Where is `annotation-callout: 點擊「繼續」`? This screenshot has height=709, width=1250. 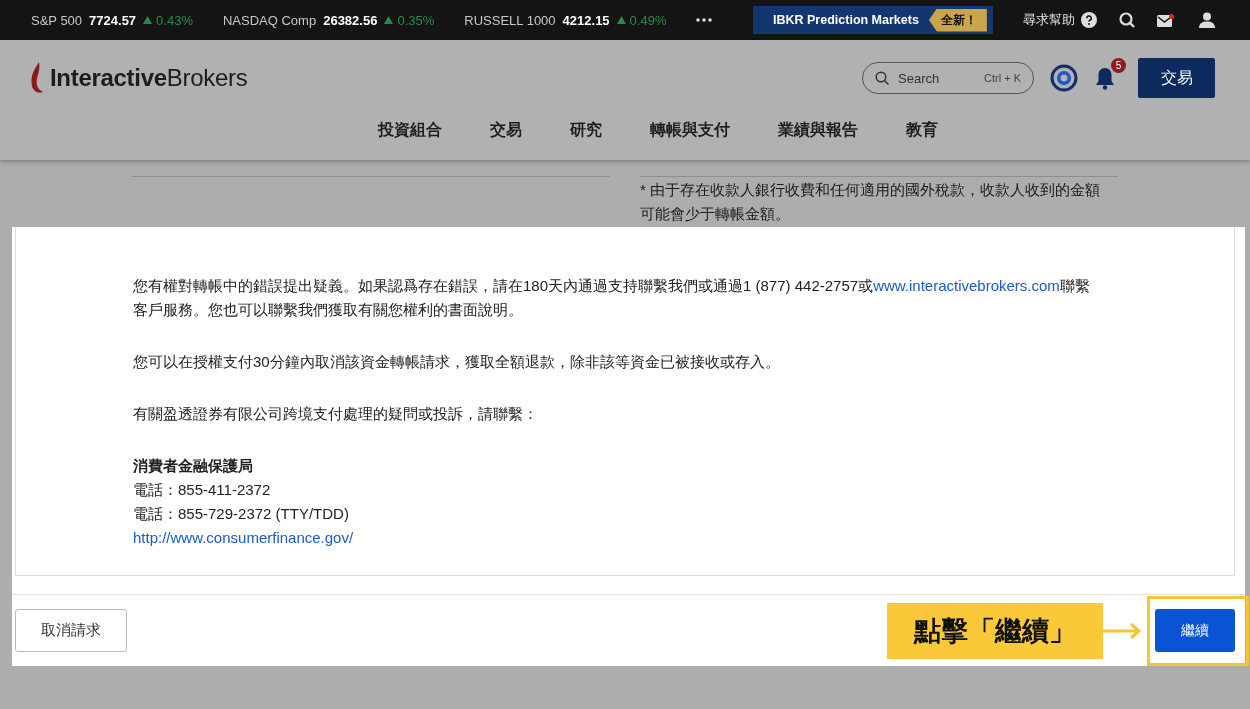 annotation-callout: 點擊「繼續」 is located at coordinates (995, 631).